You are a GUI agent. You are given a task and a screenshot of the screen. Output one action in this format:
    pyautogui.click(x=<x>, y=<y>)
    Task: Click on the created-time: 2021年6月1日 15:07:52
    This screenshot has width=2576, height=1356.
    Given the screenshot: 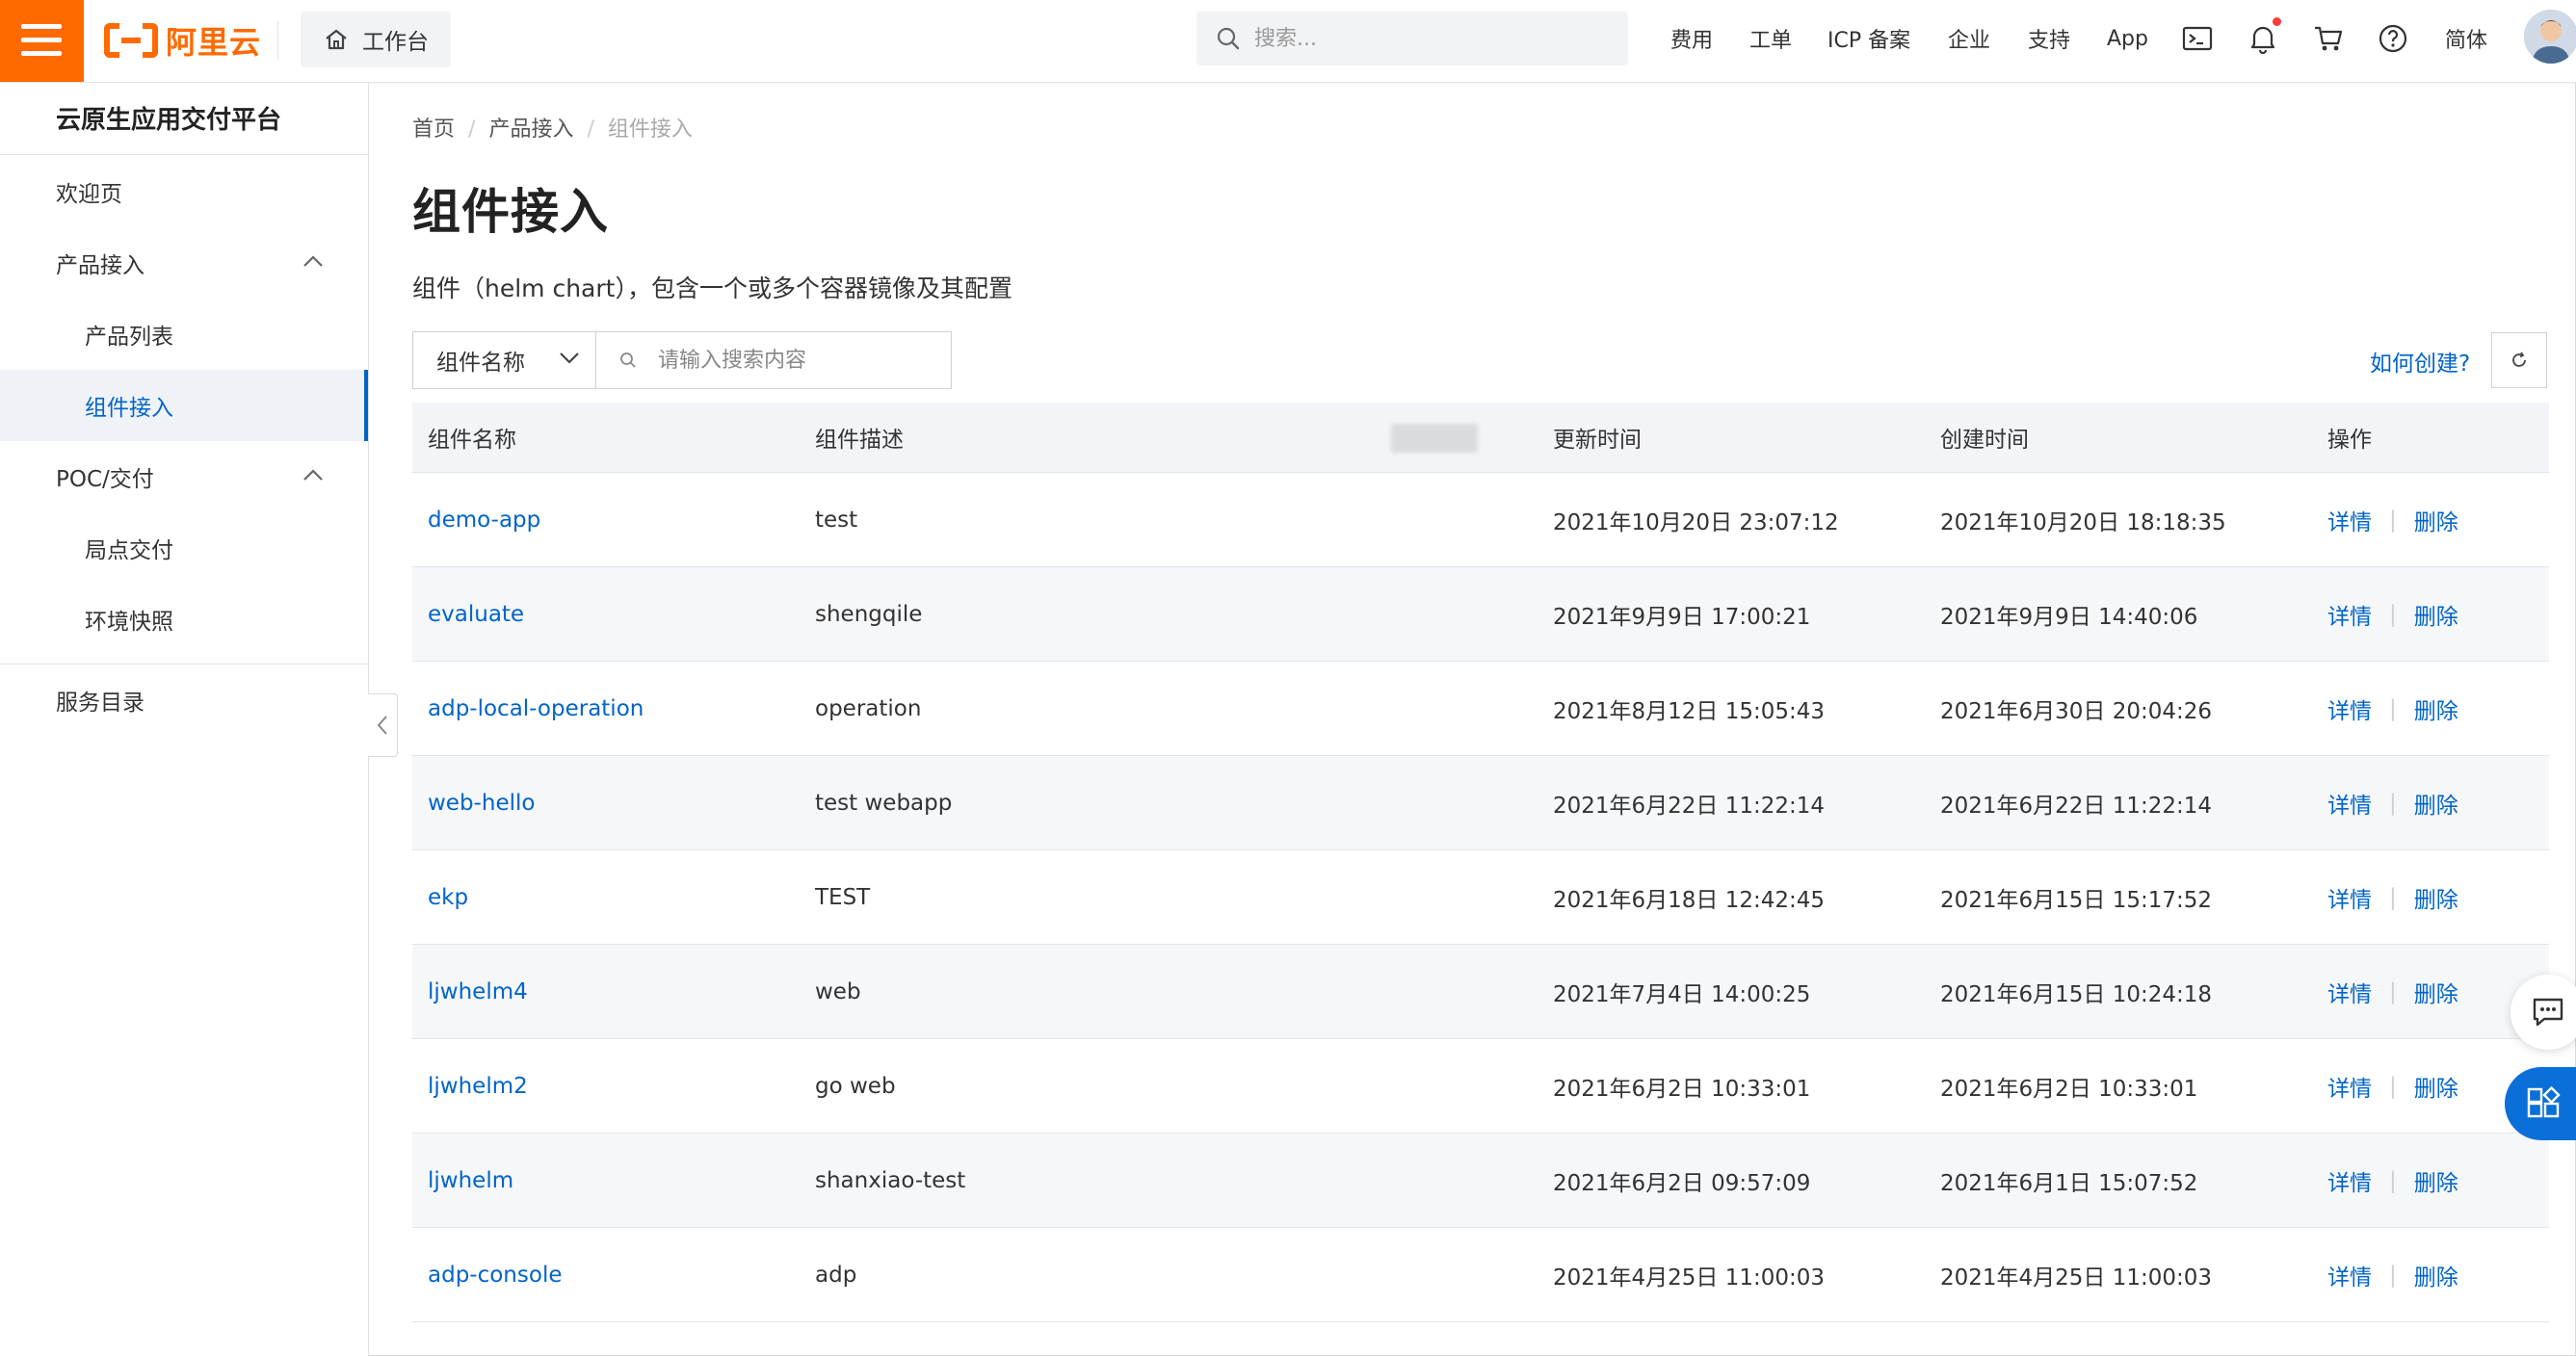 What is the action you would take?
    pyautogui.click(x=2069, y=1183)
    